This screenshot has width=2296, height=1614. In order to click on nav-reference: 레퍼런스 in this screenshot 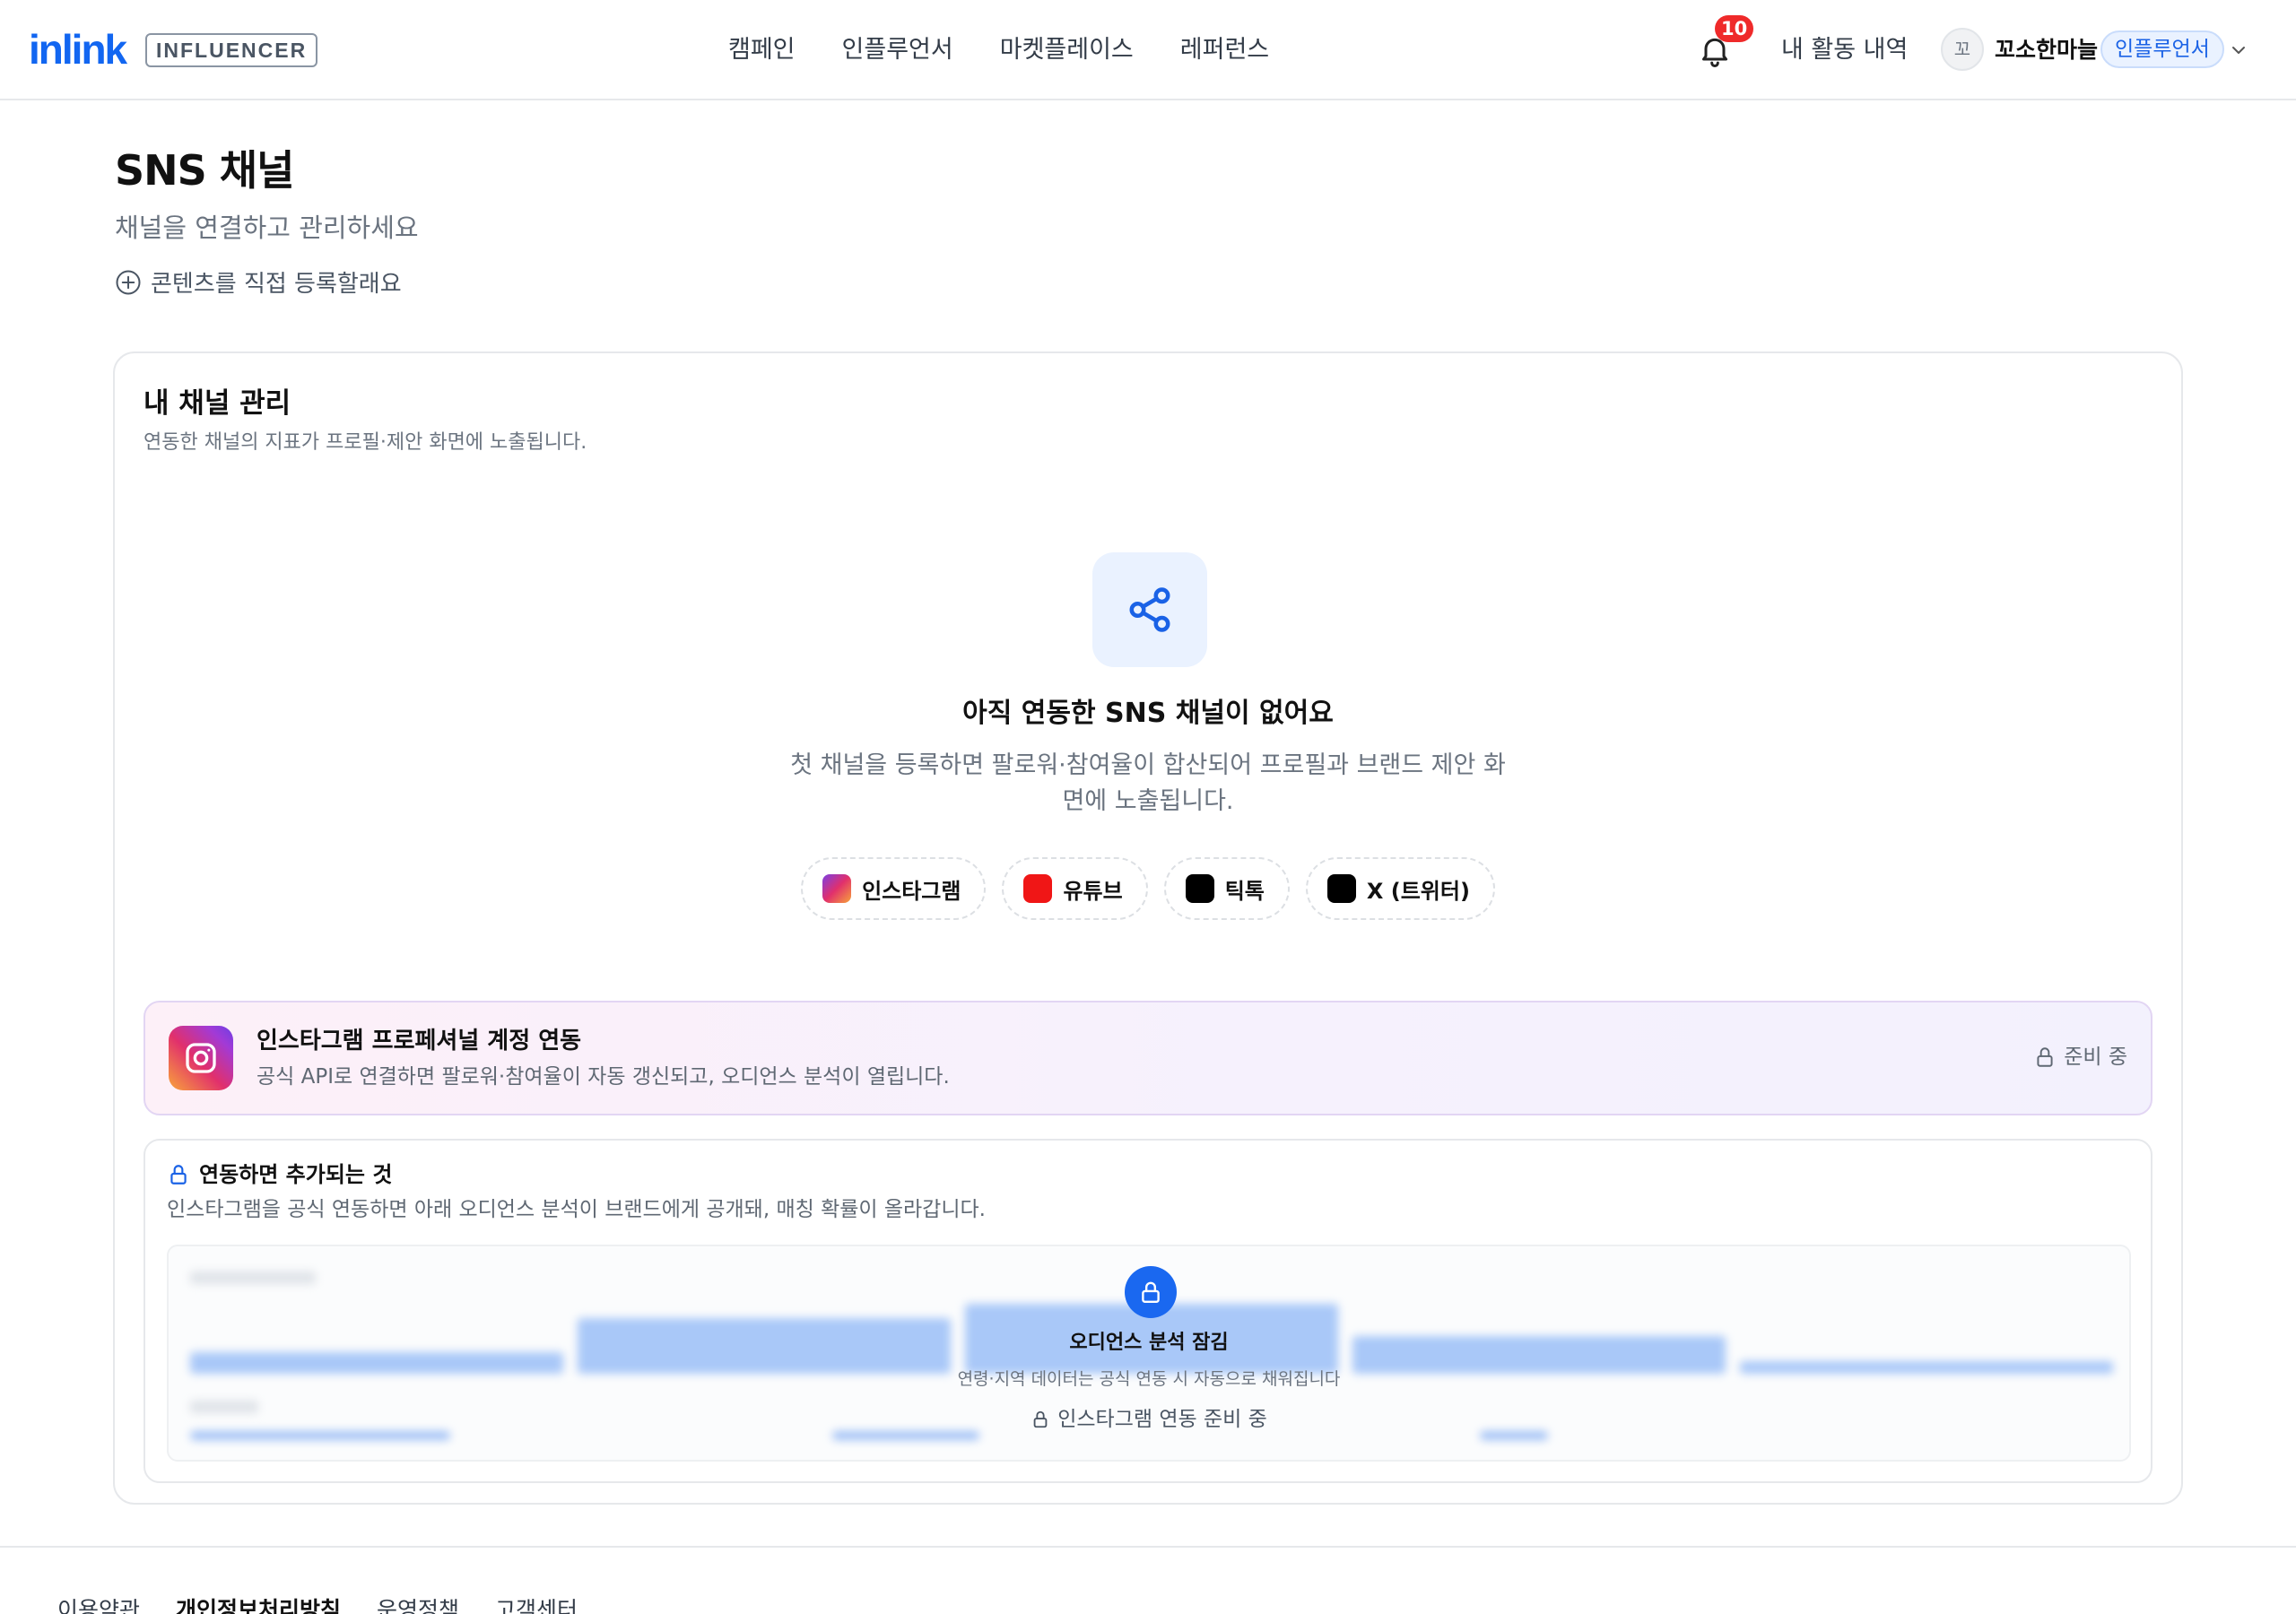, I will do `click(1224, 50)`.